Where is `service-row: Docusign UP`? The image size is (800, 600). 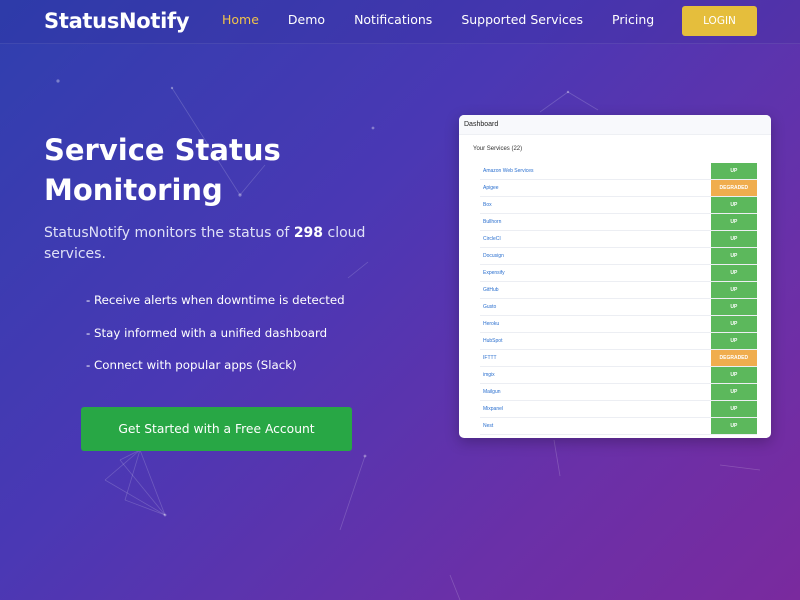 service-row: Docusign UP is located at coordinates (618, 256).